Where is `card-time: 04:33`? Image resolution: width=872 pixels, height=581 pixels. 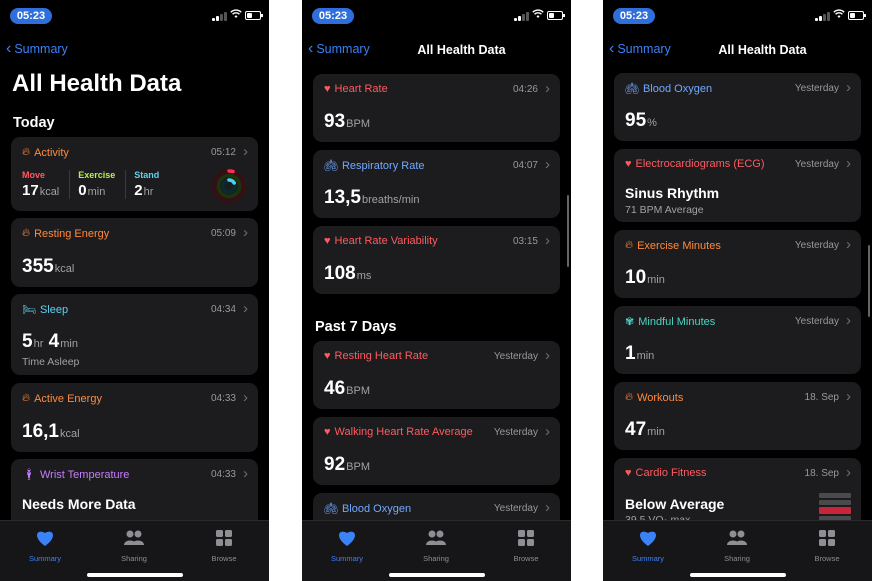
card-time: 04:33 is located at coordinates (223, 398).